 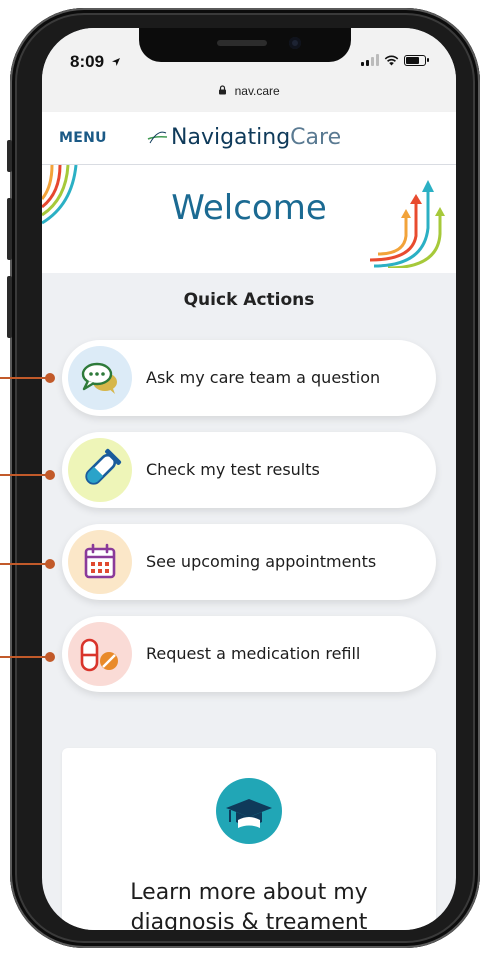 I want to click on ask-care-team-button: Ask my care team a question, so click(x=249, y=378).